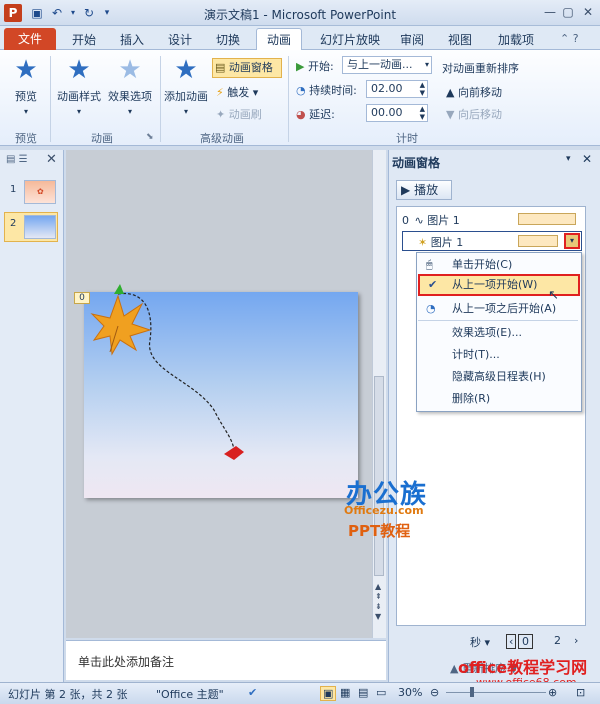 The image size is (600, 704). What do you see at coordinates (79, 96) in the screenshot?
I see `animation-styles-label: 动画样式` at bounding box center [79, 96].